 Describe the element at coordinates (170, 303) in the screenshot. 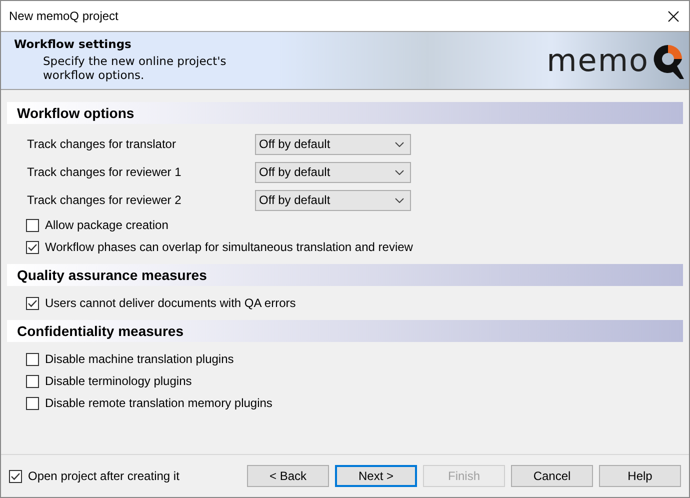

I see `checkbox-label: Users cannot deliver documents with QA errors` at that location.